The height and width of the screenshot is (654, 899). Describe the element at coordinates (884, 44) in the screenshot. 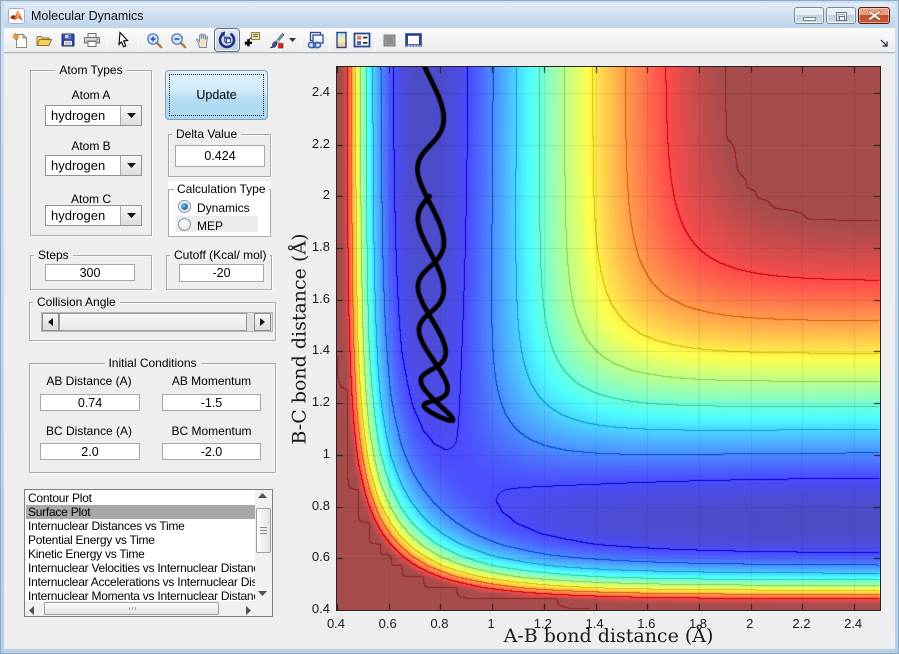

I see `toolbar-overflow-icon` at that location.